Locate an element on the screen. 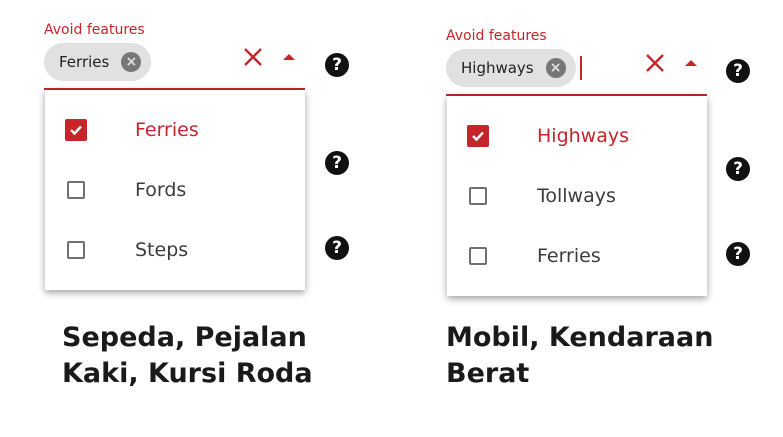 The height and width of the screenshot is (437, 783). option-label: Highways is located at coordinates (583, 136).